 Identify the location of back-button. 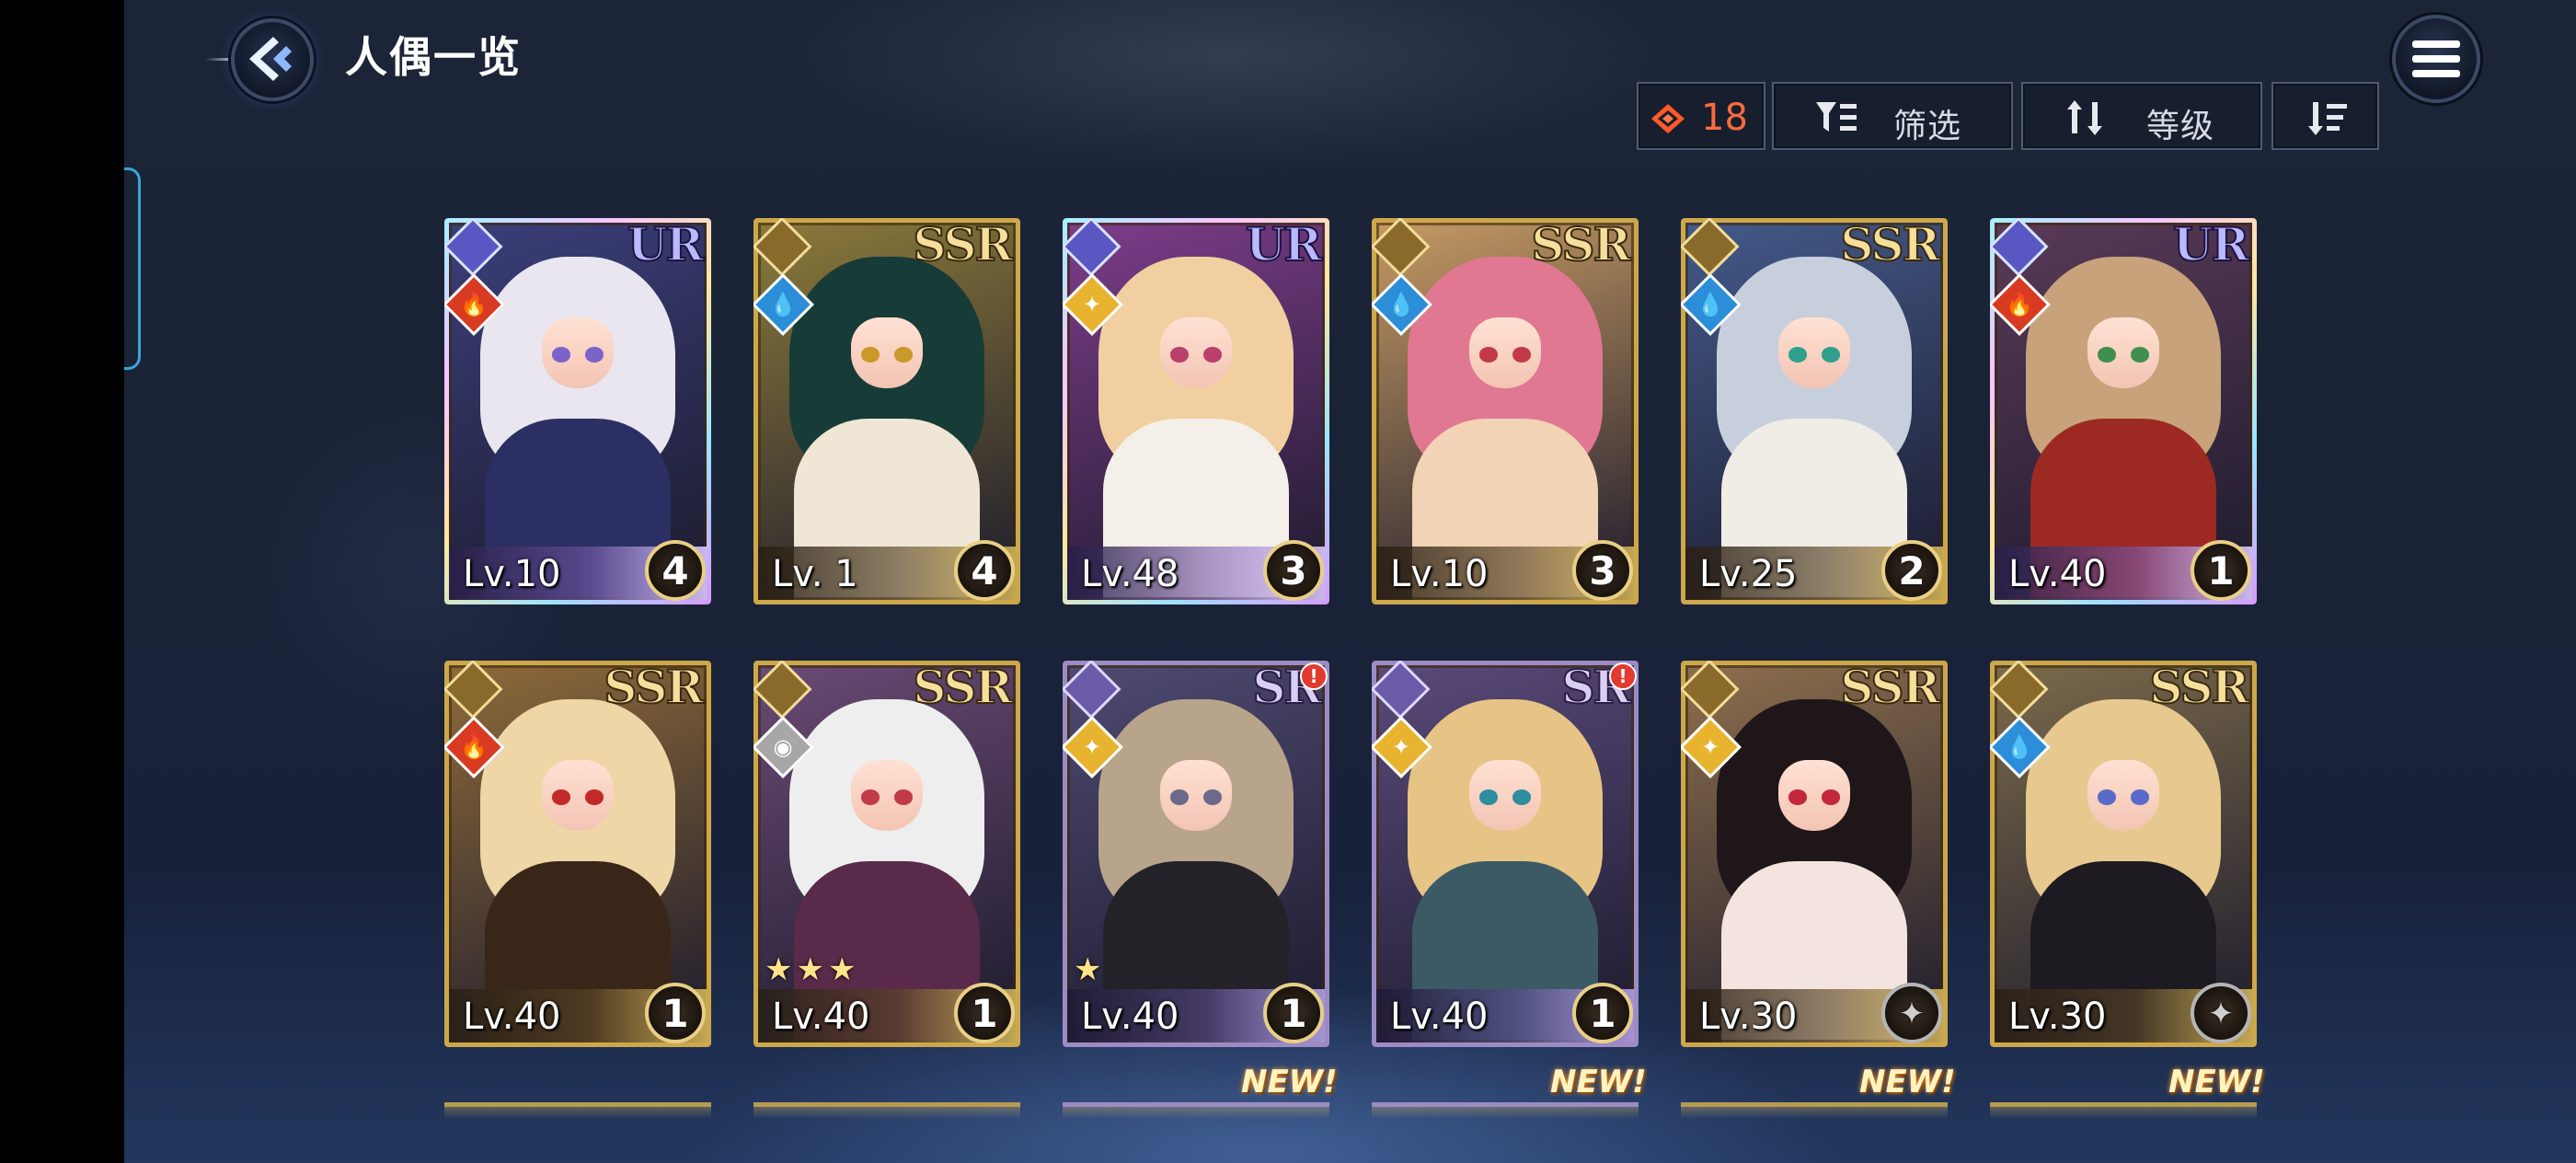
(260, 59).